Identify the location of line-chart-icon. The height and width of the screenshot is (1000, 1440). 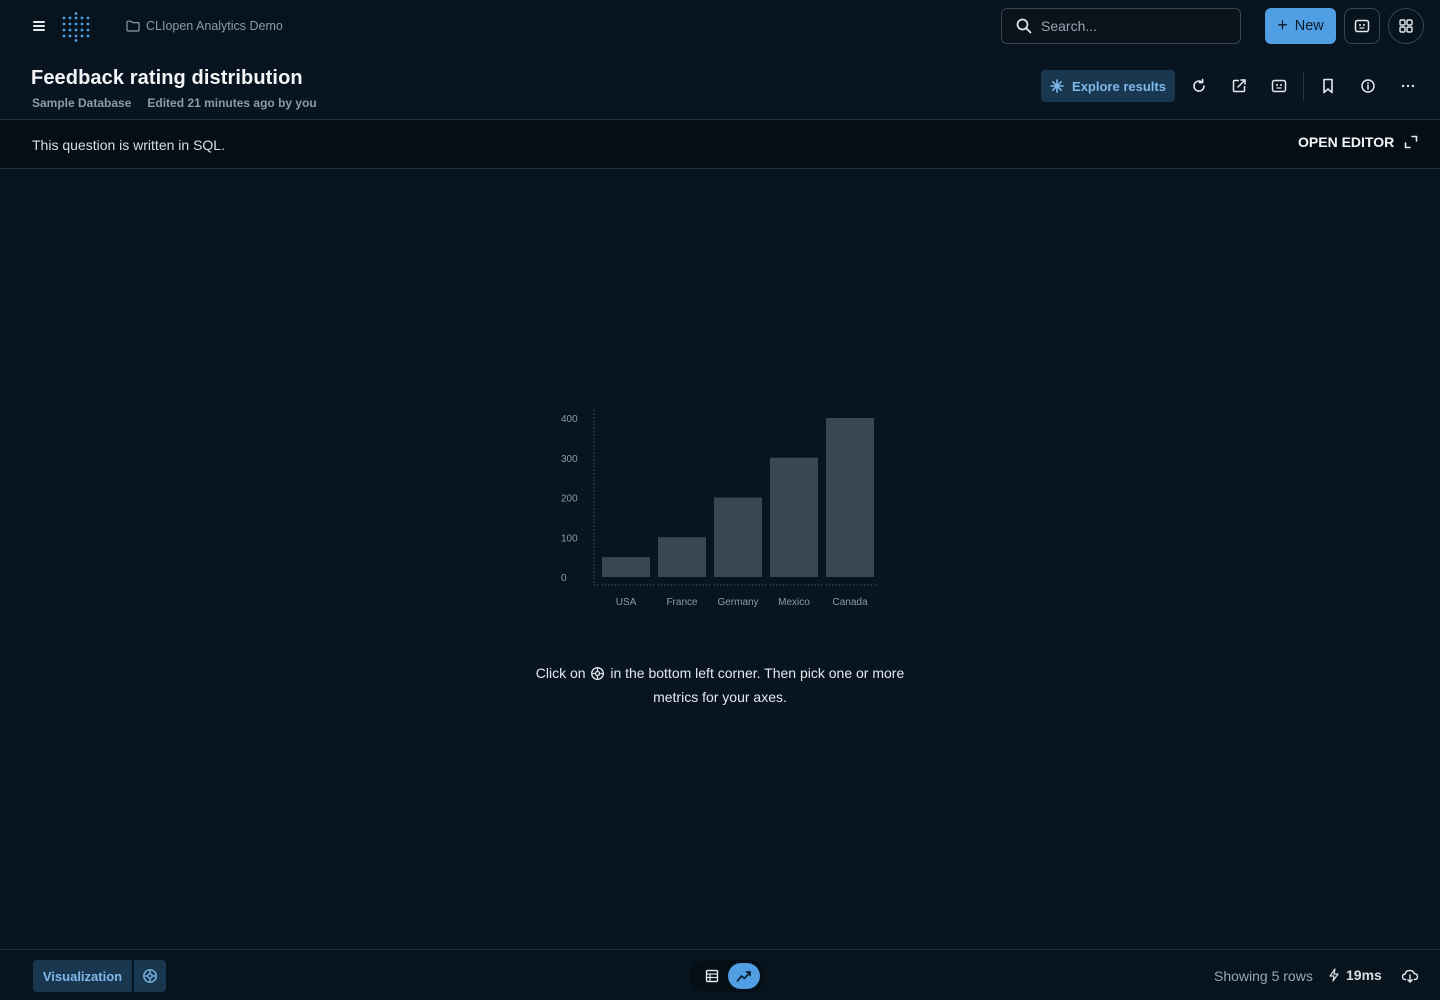
(743, 976).